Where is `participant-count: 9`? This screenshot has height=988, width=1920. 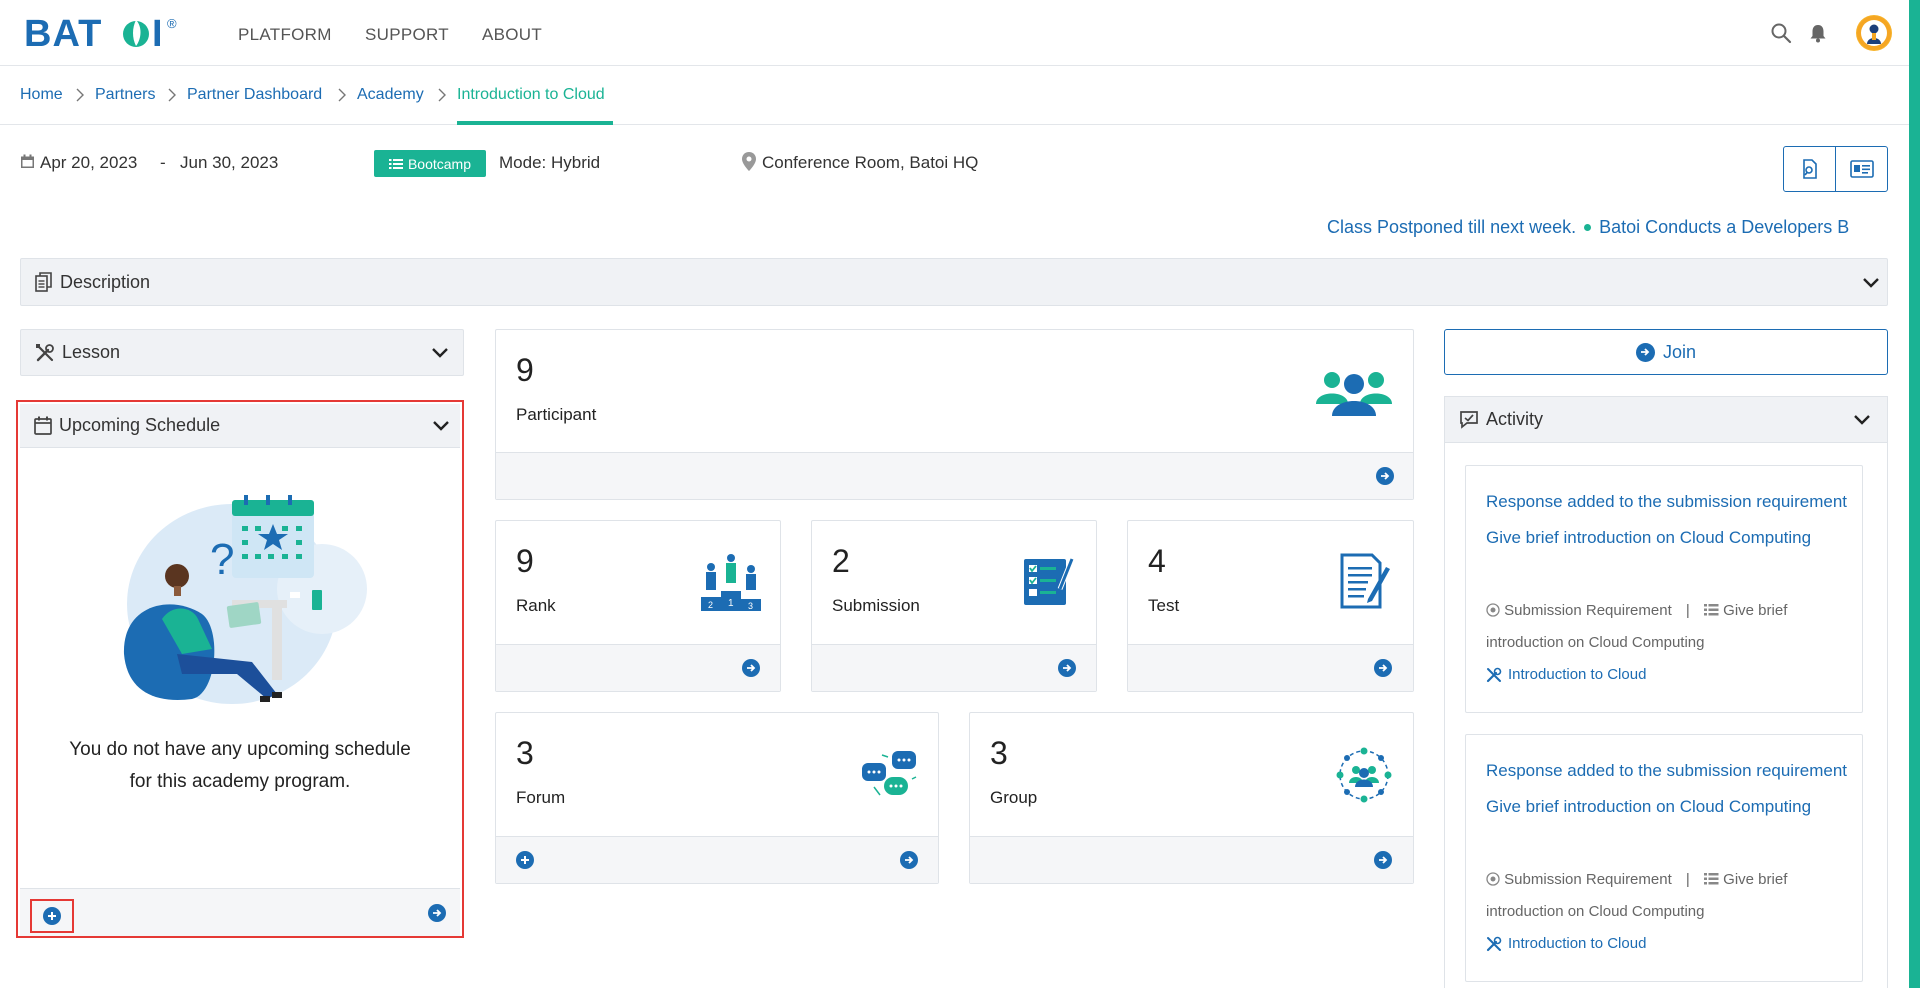
participant-count: 9 is located at coordinates (525, 370).